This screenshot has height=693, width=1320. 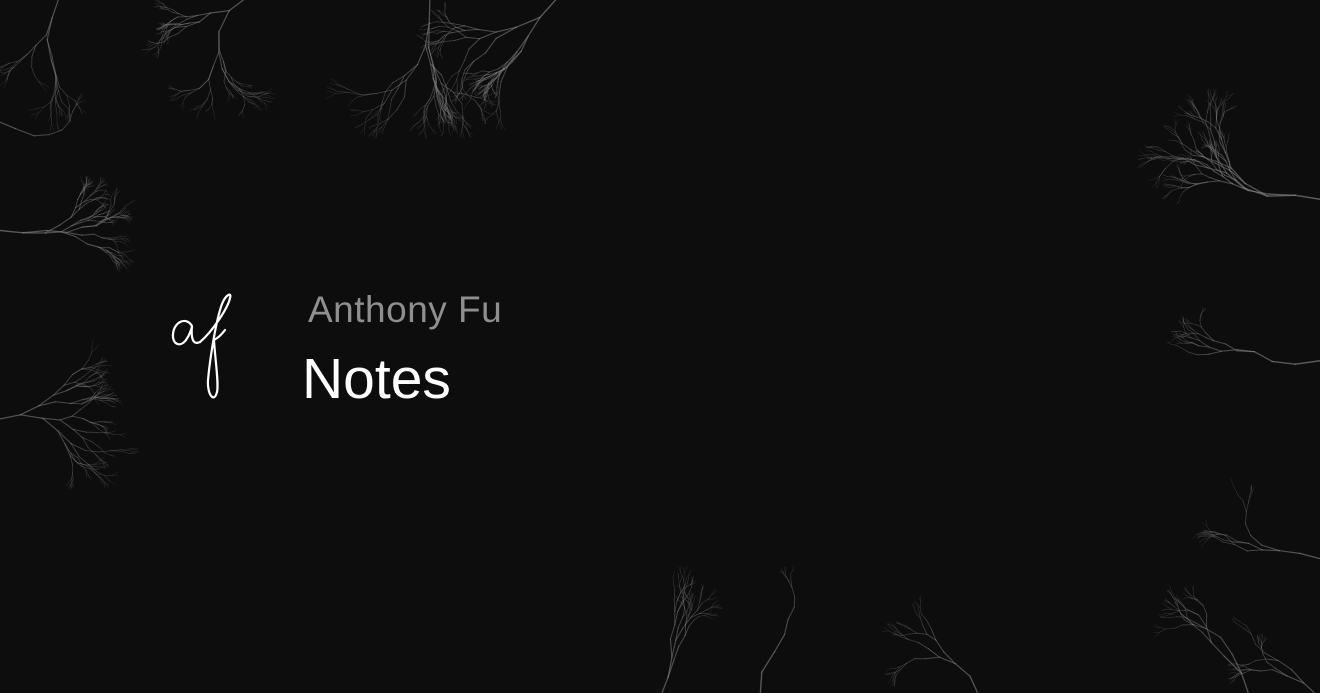 What do you see at coordinates (376, 379) in the screenshot?
I see `page-title: Notes` at bounding box center [376, 379].